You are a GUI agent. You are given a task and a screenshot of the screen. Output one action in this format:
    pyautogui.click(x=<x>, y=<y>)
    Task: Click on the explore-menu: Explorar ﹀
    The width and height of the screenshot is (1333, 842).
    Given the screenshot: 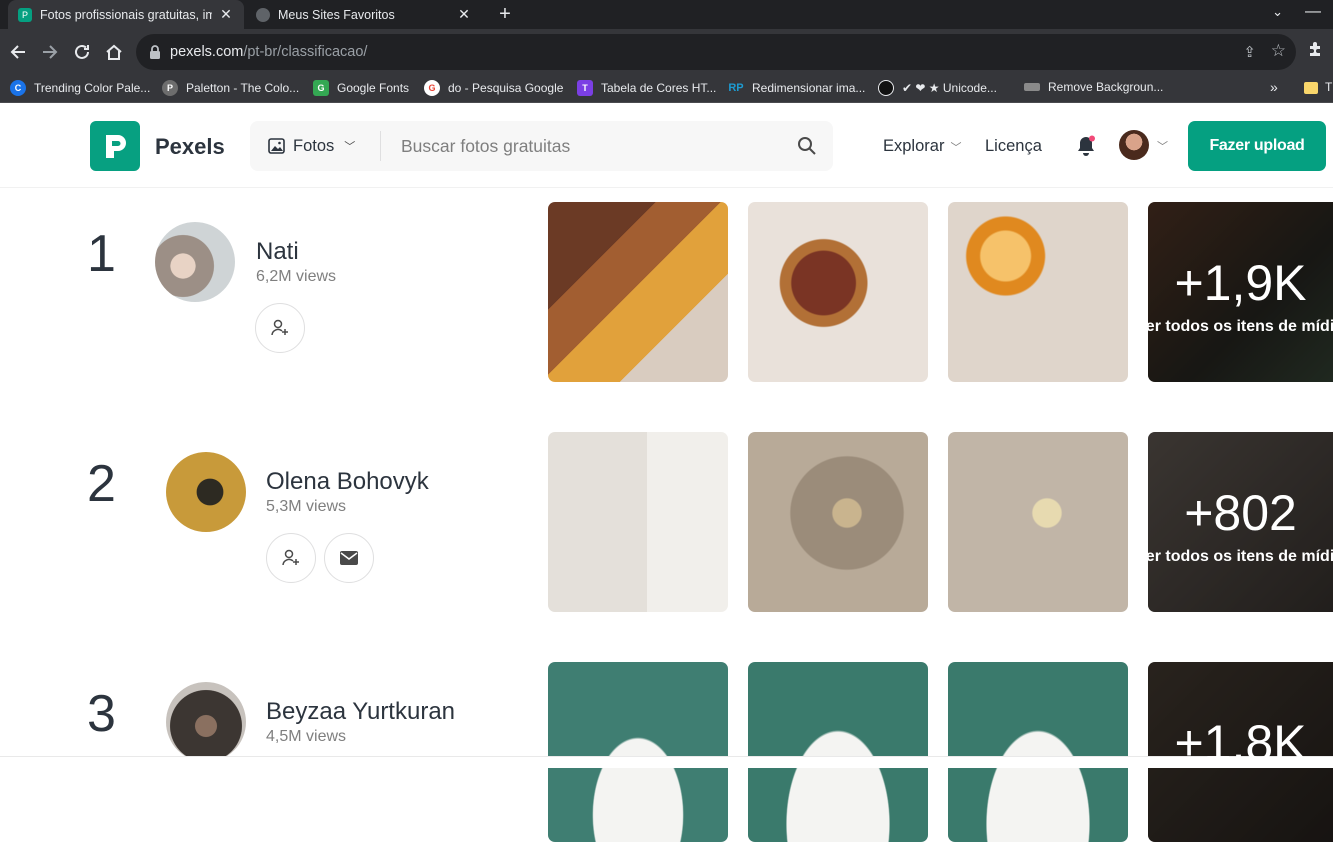 What is the action you would take?
    pyautogui.click(x=922, y=146)
    